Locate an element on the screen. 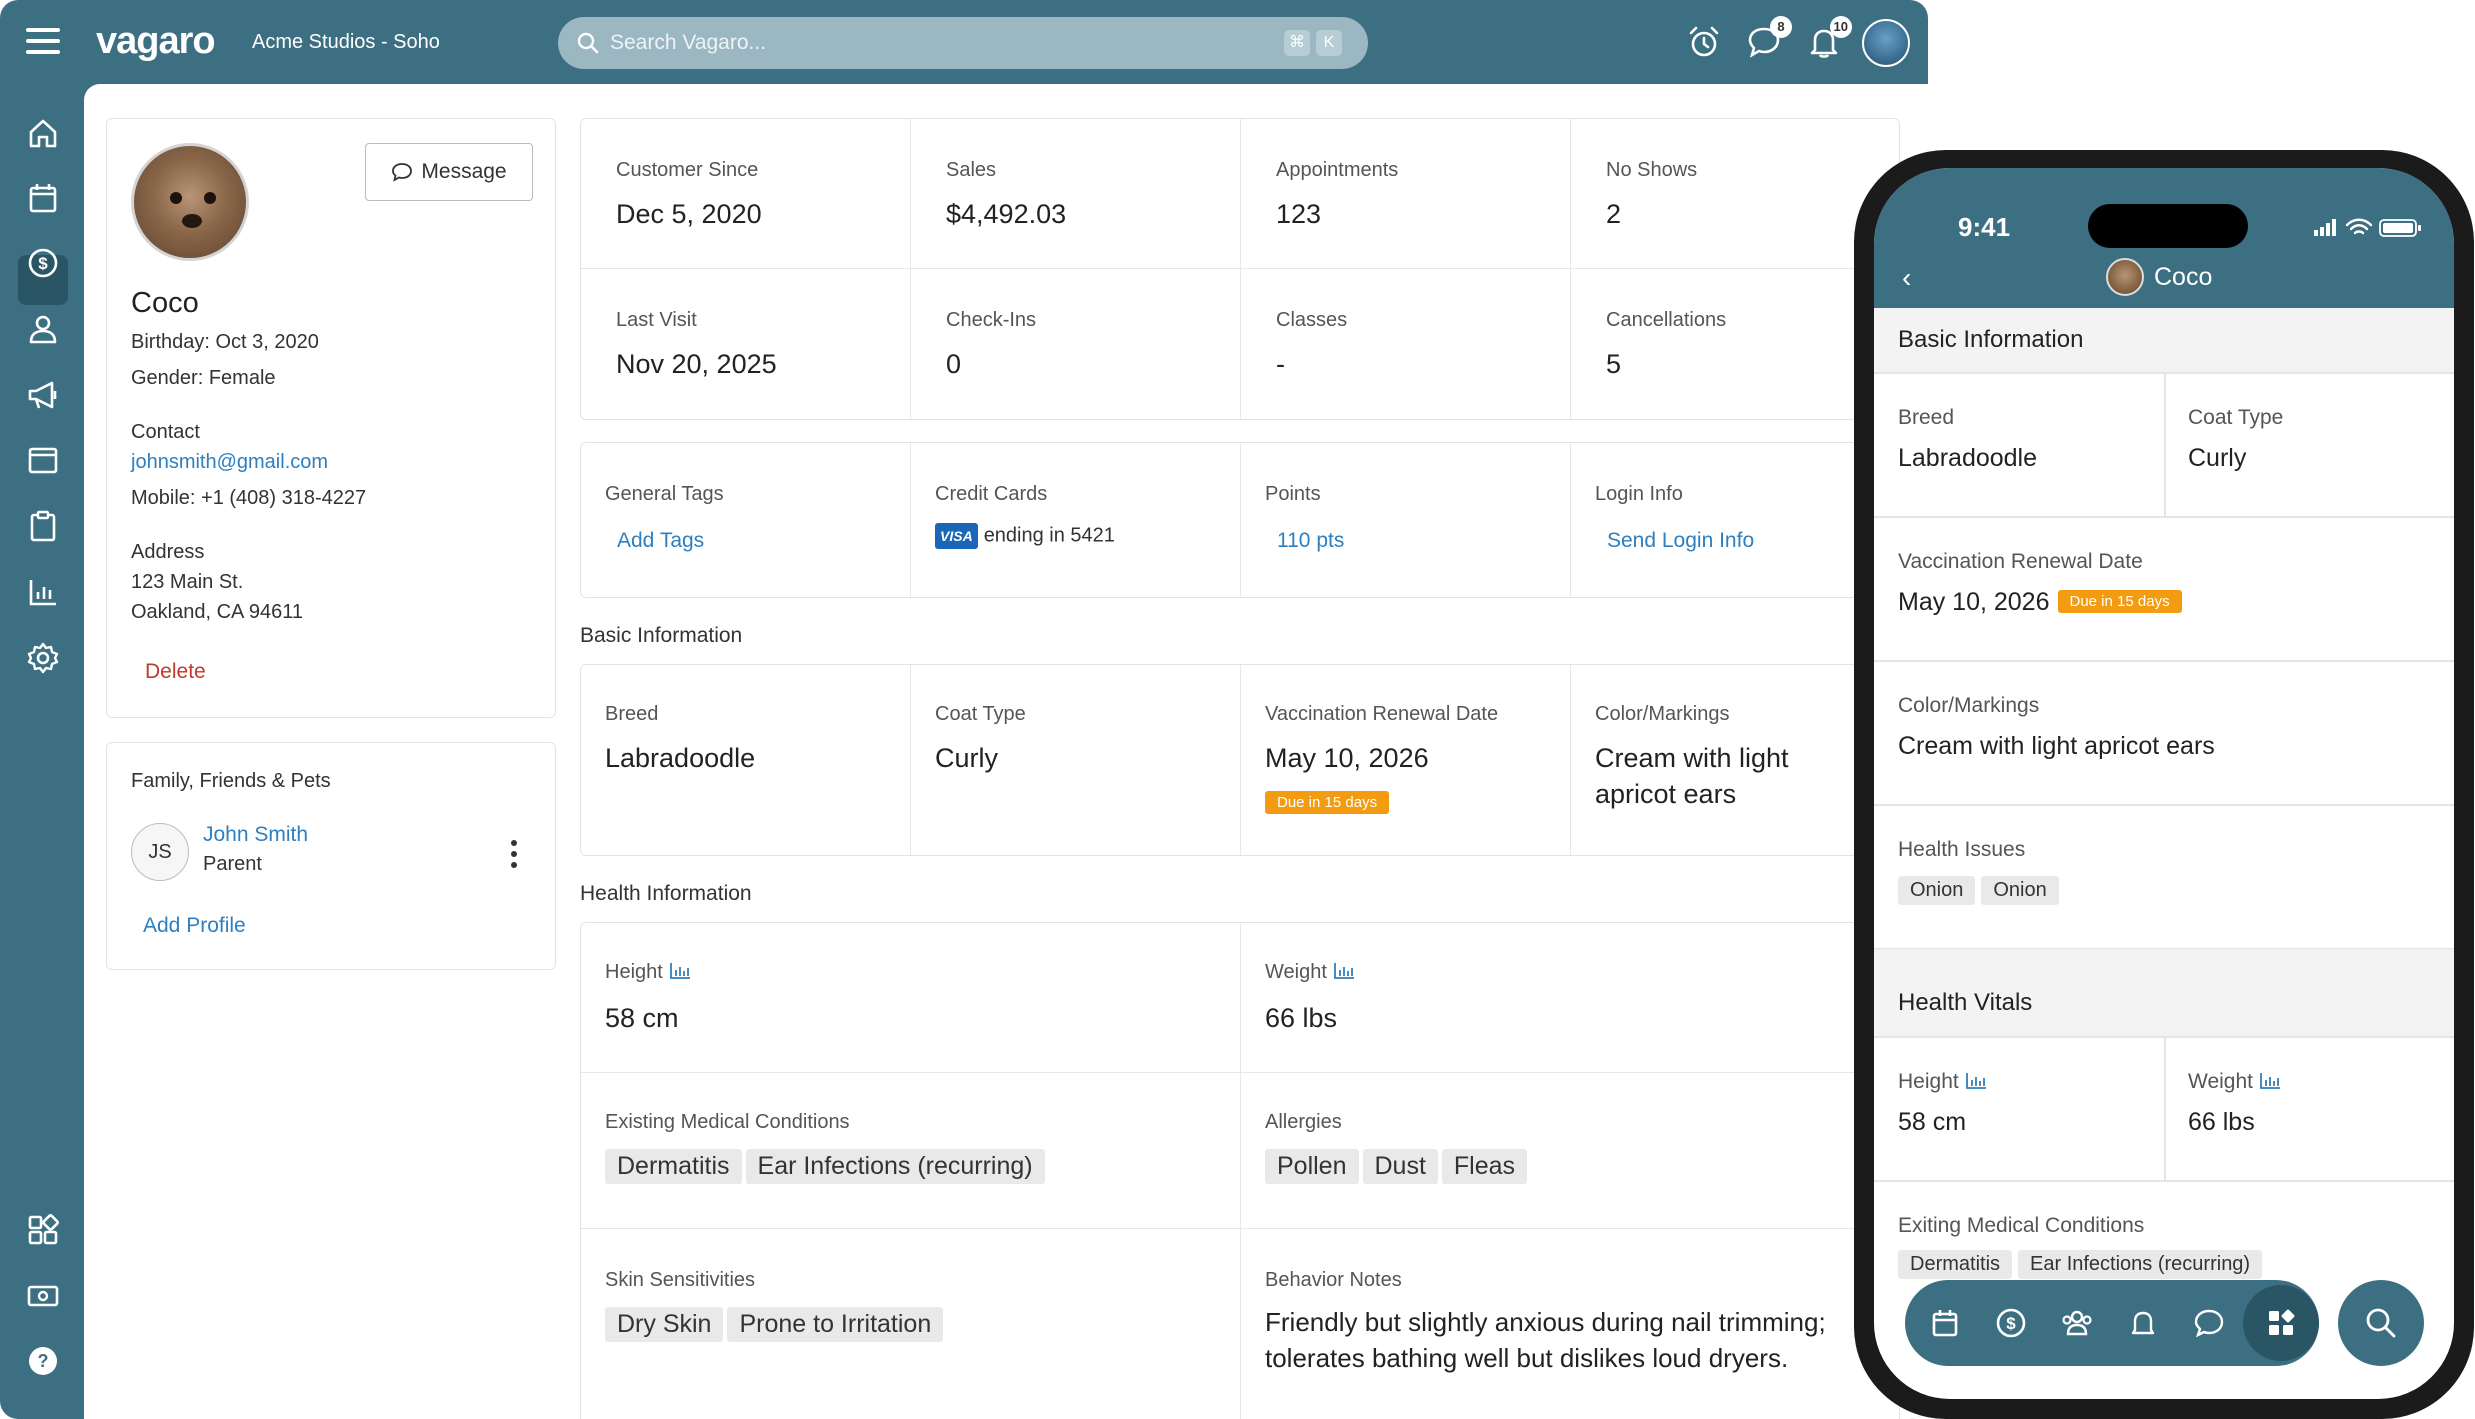 This screenshot has height=1419, width=2475. phone-basic-title: Basic Information is located at coordinates (1991, 339).